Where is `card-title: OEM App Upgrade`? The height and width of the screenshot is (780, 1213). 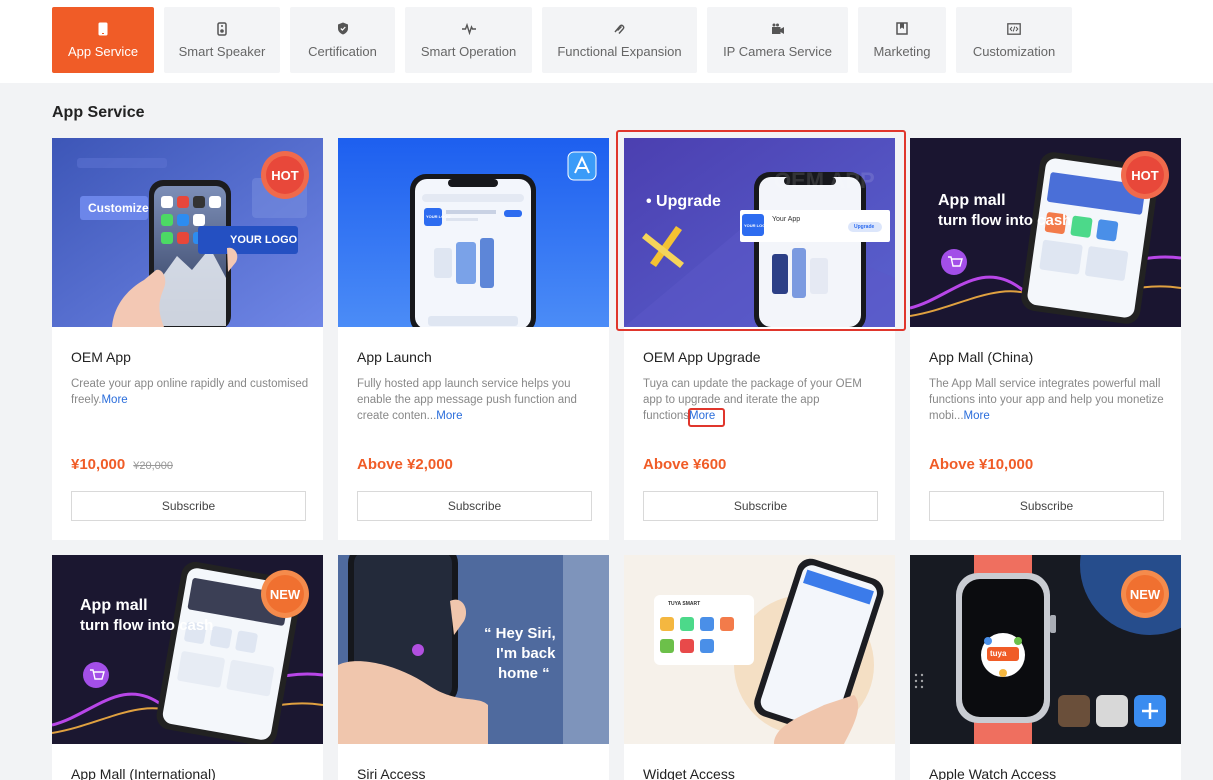 card-title: OEM App Upgrade is located at coordinates (702, 357).